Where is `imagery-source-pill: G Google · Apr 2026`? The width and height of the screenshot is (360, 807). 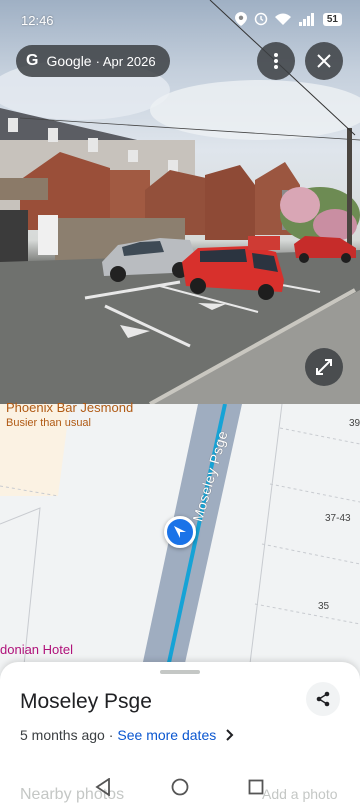
imagery-source-pill: G Google · Apr 2026 is located at coordinates (93, 61).